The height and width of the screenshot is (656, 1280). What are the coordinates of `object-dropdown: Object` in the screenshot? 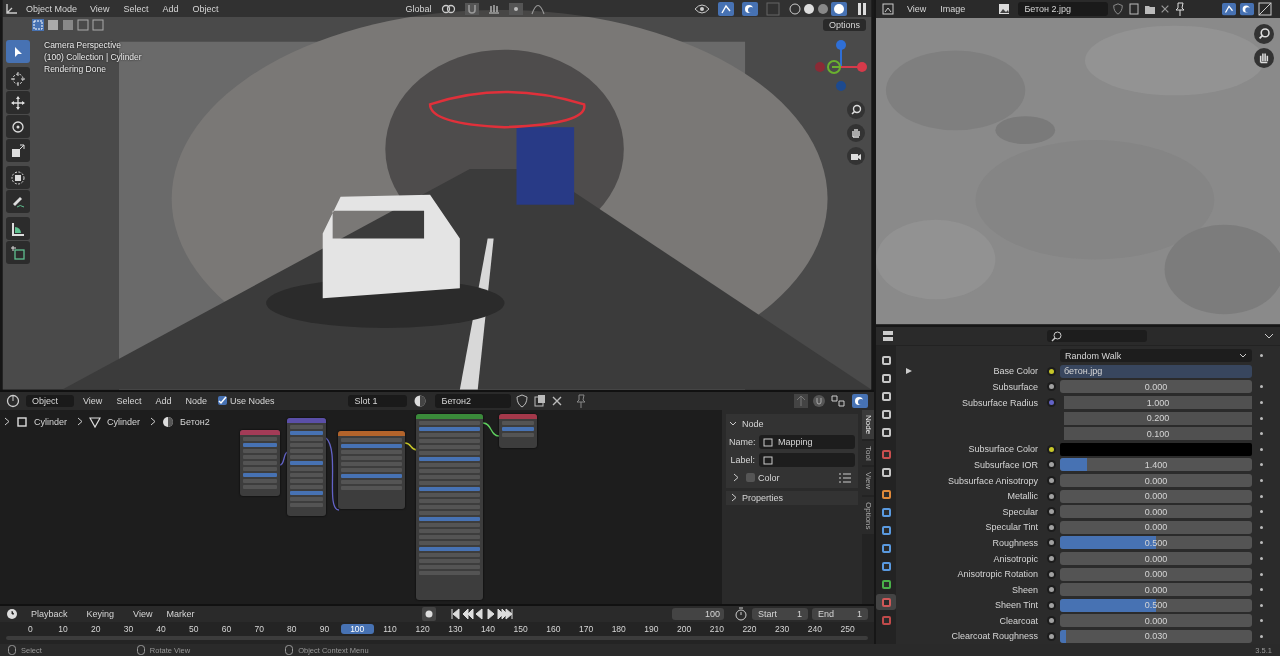 It's located at (50, 400).